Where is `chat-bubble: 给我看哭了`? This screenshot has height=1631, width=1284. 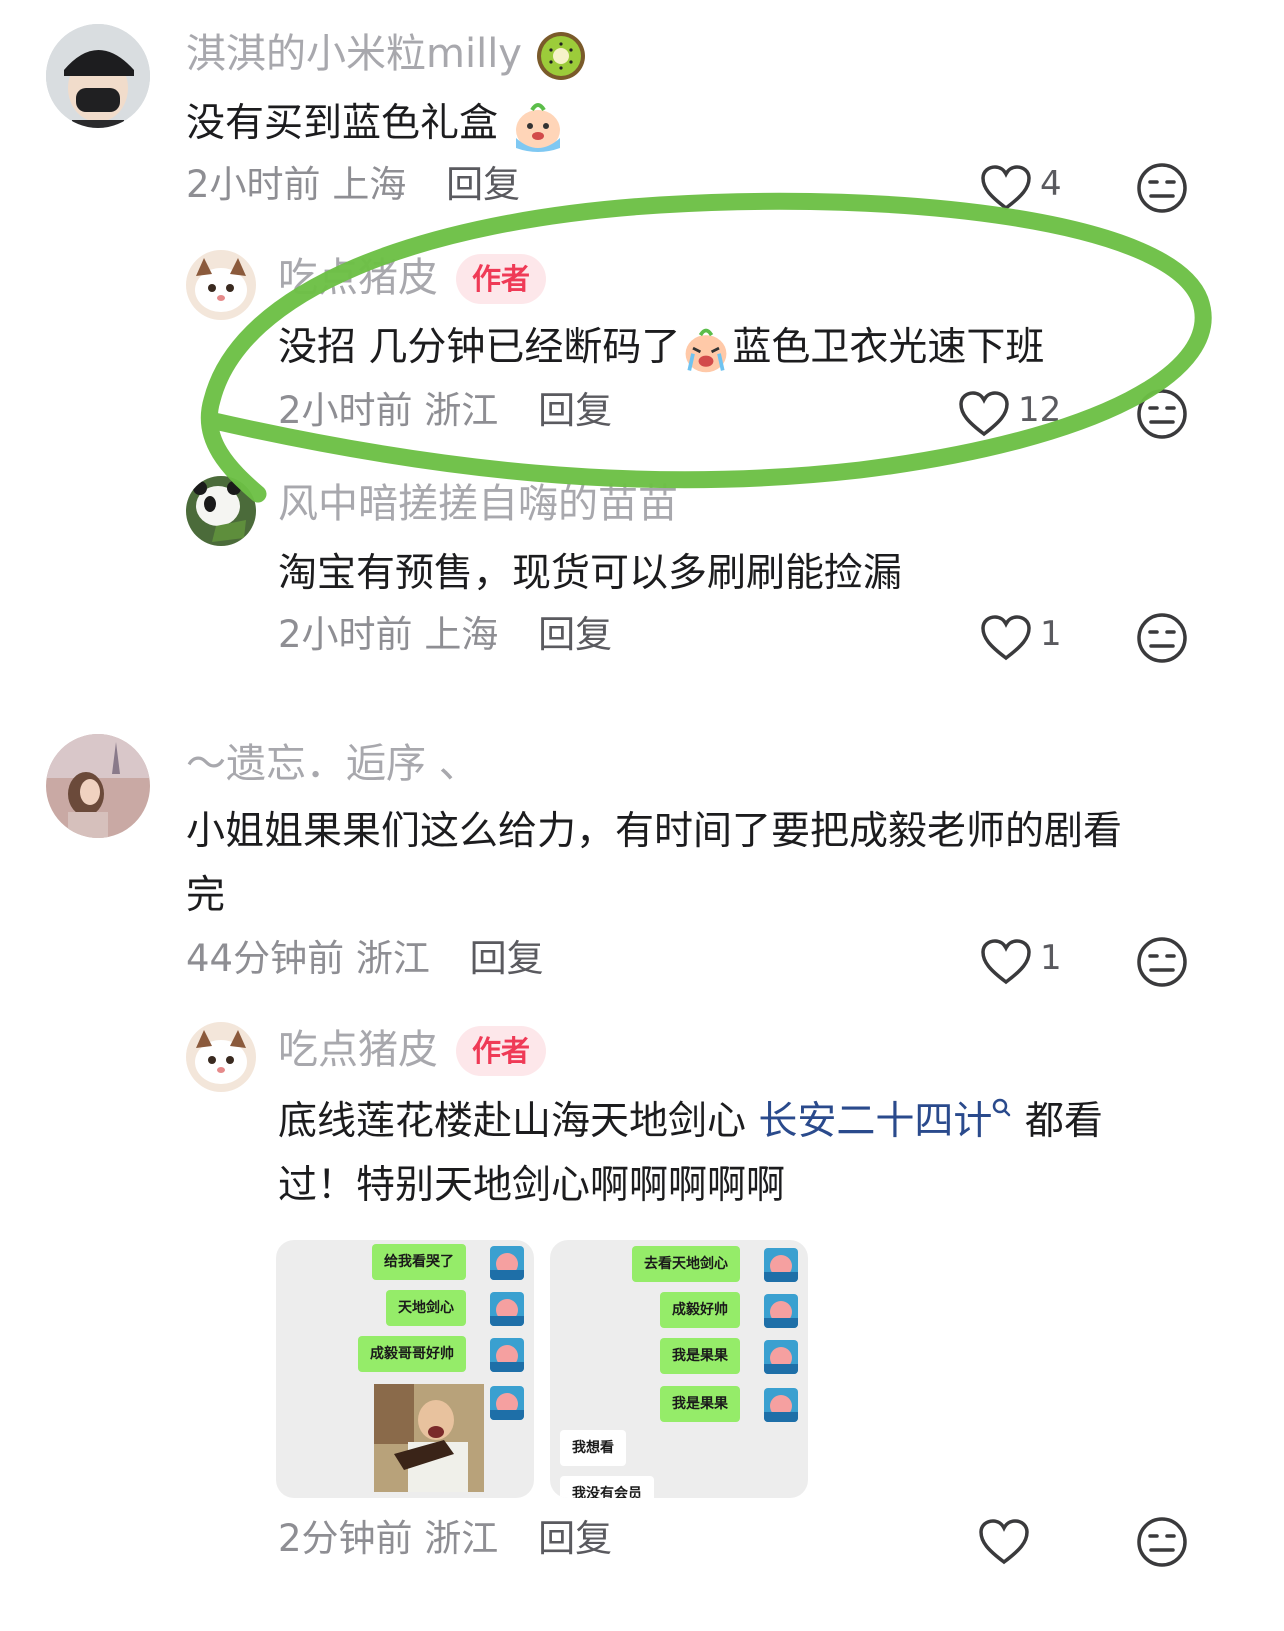 chat-bubble: 给我看哭了 is located at coordinates (419, 1262).